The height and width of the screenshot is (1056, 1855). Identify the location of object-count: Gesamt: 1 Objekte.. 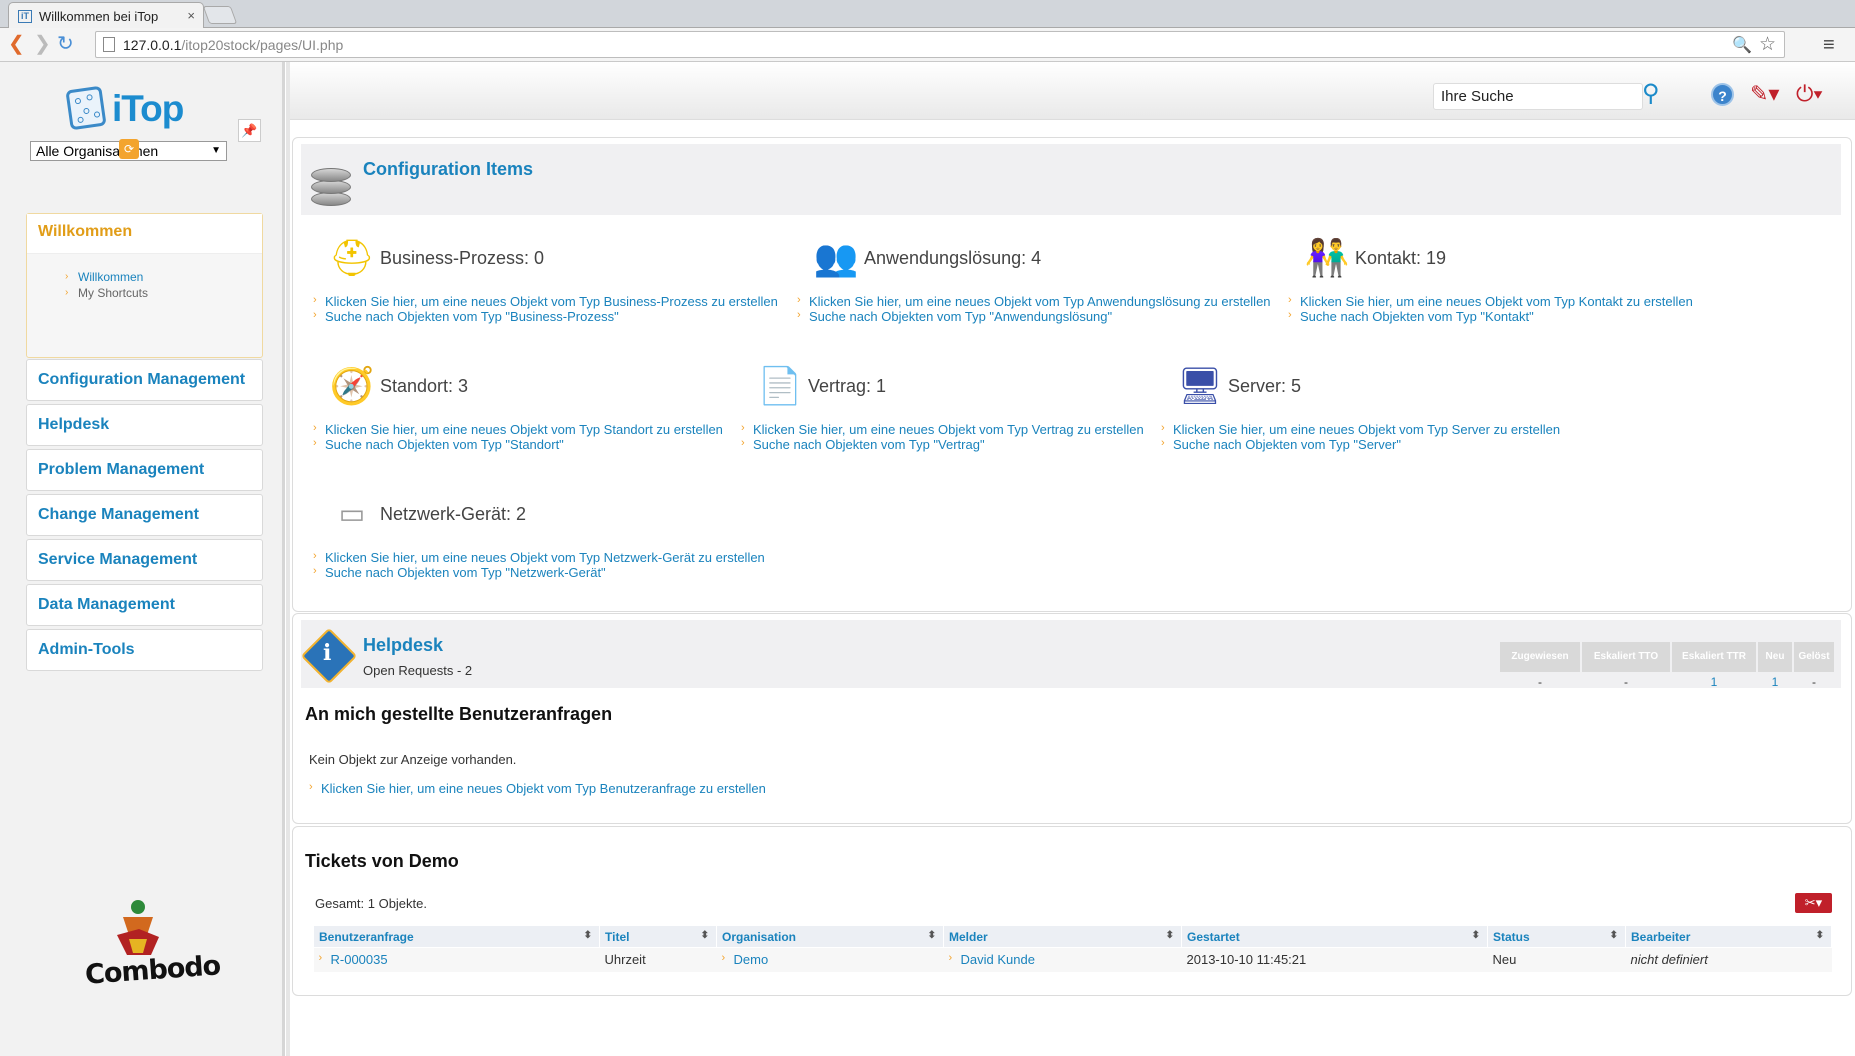
(371, 903).